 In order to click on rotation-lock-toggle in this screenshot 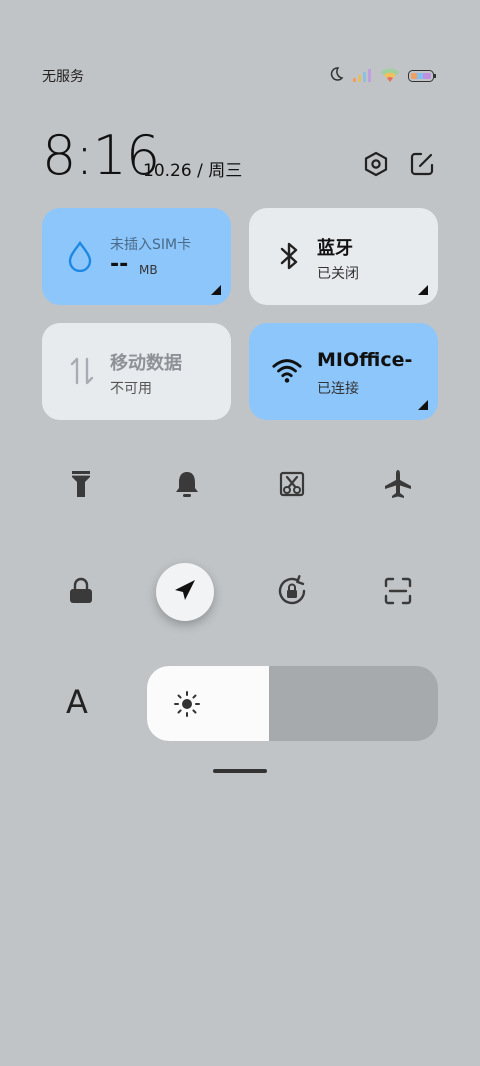, I will do `click(292, 593)`.